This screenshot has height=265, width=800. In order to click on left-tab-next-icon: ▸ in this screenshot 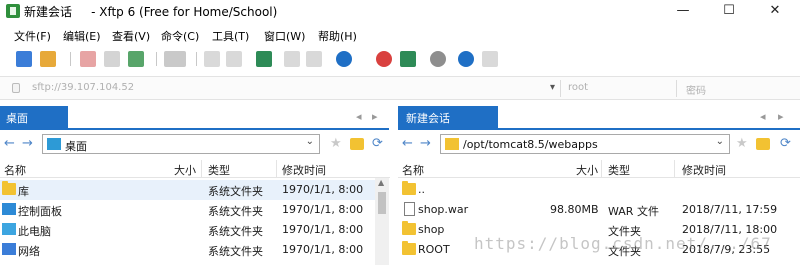, I will do `click(375, 116)`.